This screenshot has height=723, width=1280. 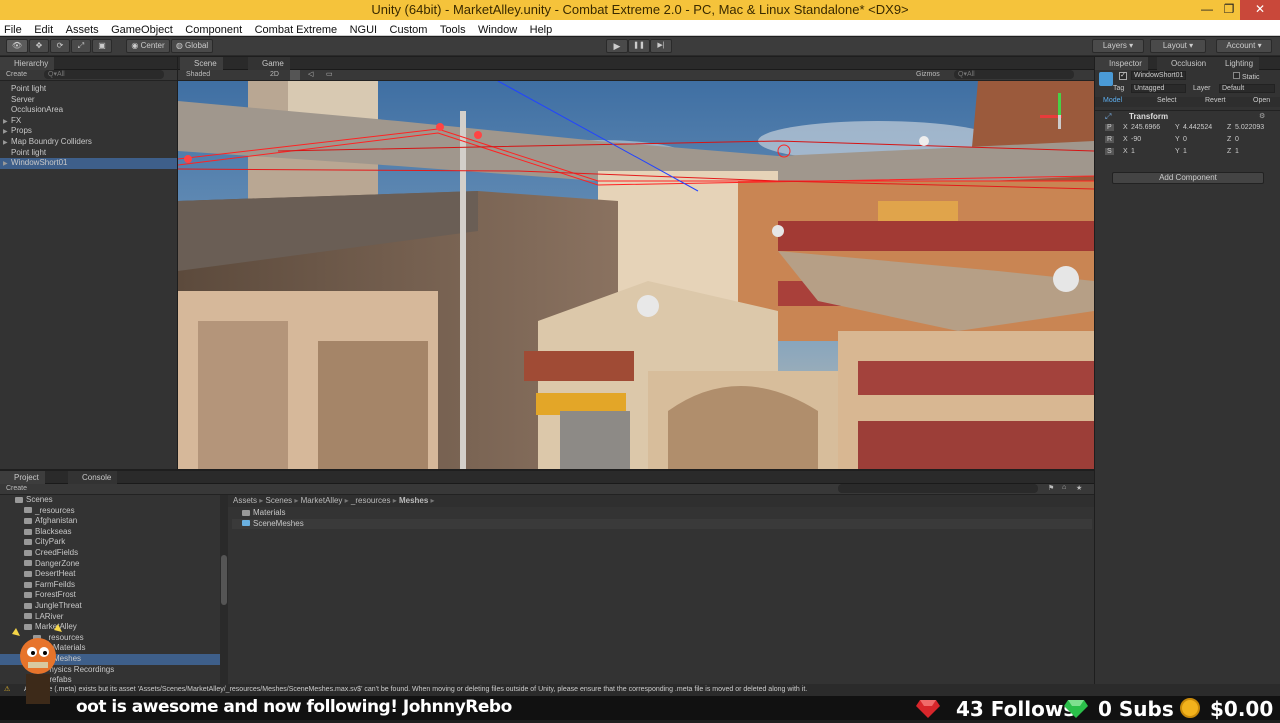 What do you see at coordinates (295, 75) in the screenshot?
I see `lighting-toggle-icon` at bounding box center [295, 75].